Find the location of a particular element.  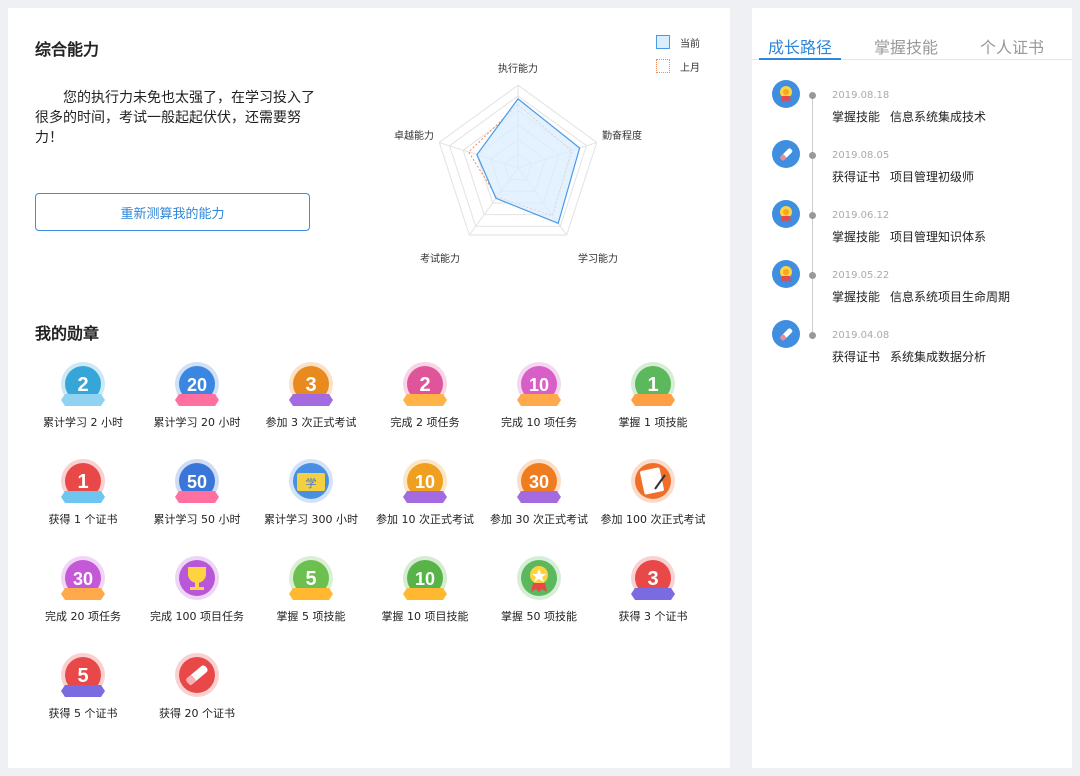

badge-number: 50 is located at coordinates (197, 482).